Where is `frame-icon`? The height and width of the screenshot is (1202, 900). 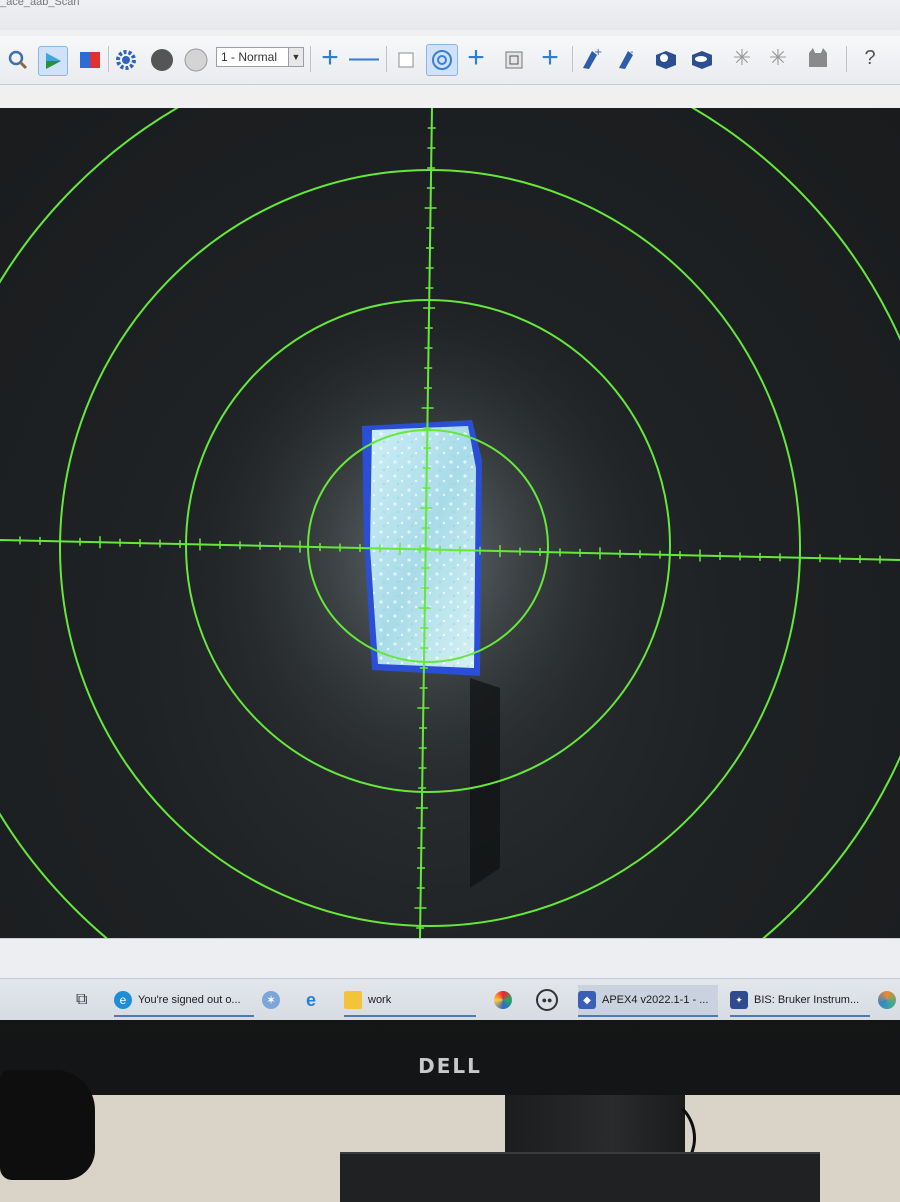
frame-icon is located at coordinates (514, 60).